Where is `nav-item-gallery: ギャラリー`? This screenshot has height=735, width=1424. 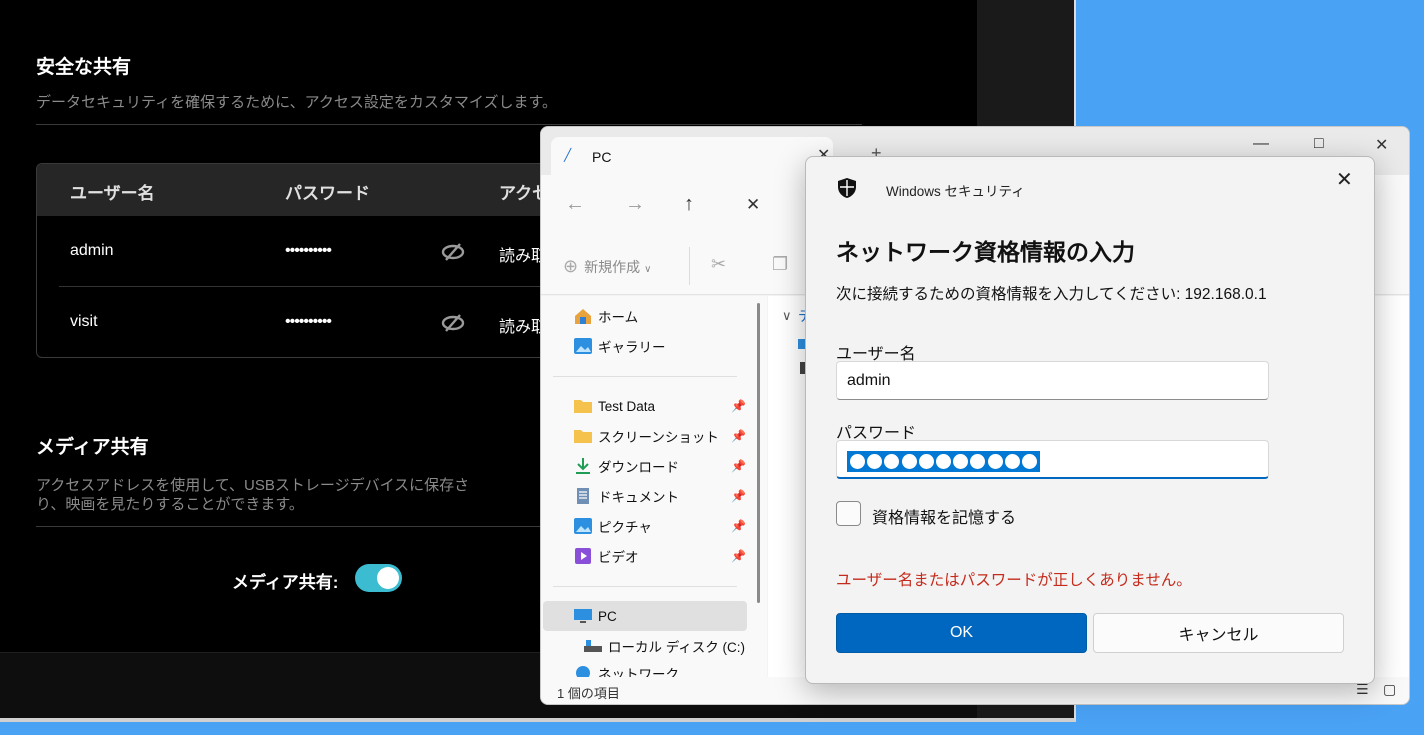 nav-item-gallery: ギャラリー is located at coordinates (619, 346).